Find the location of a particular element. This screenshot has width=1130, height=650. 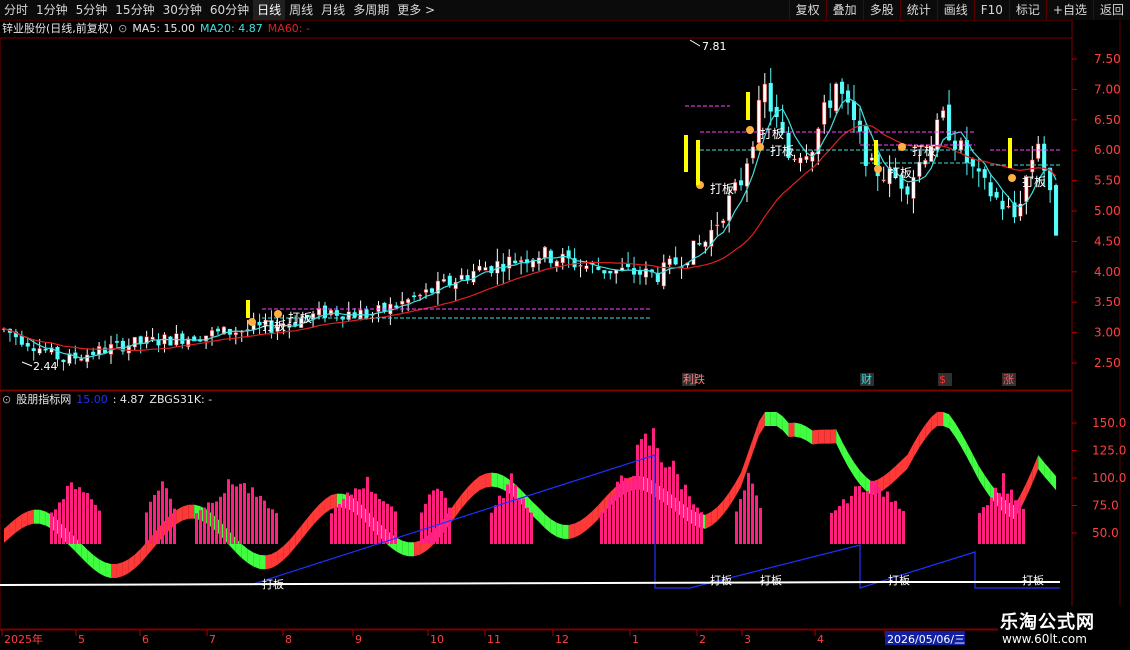

indicator-value-1: 15.00 is located at coordinates (92, 399).